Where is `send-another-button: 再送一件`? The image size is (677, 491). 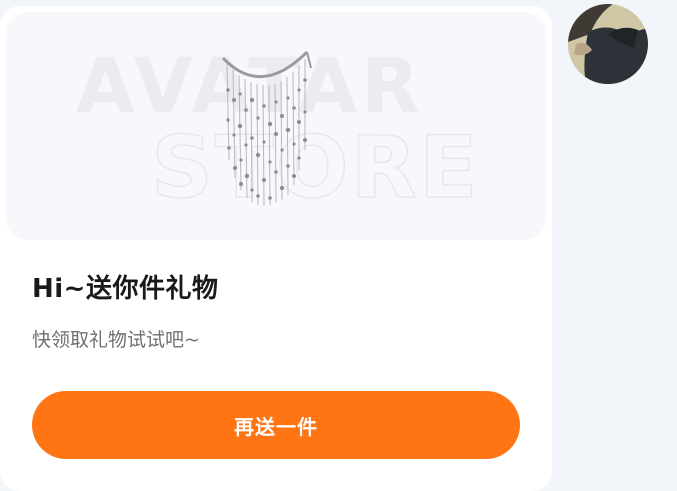 send-another-button: 再送一件 is located at coordinates (276, 425).